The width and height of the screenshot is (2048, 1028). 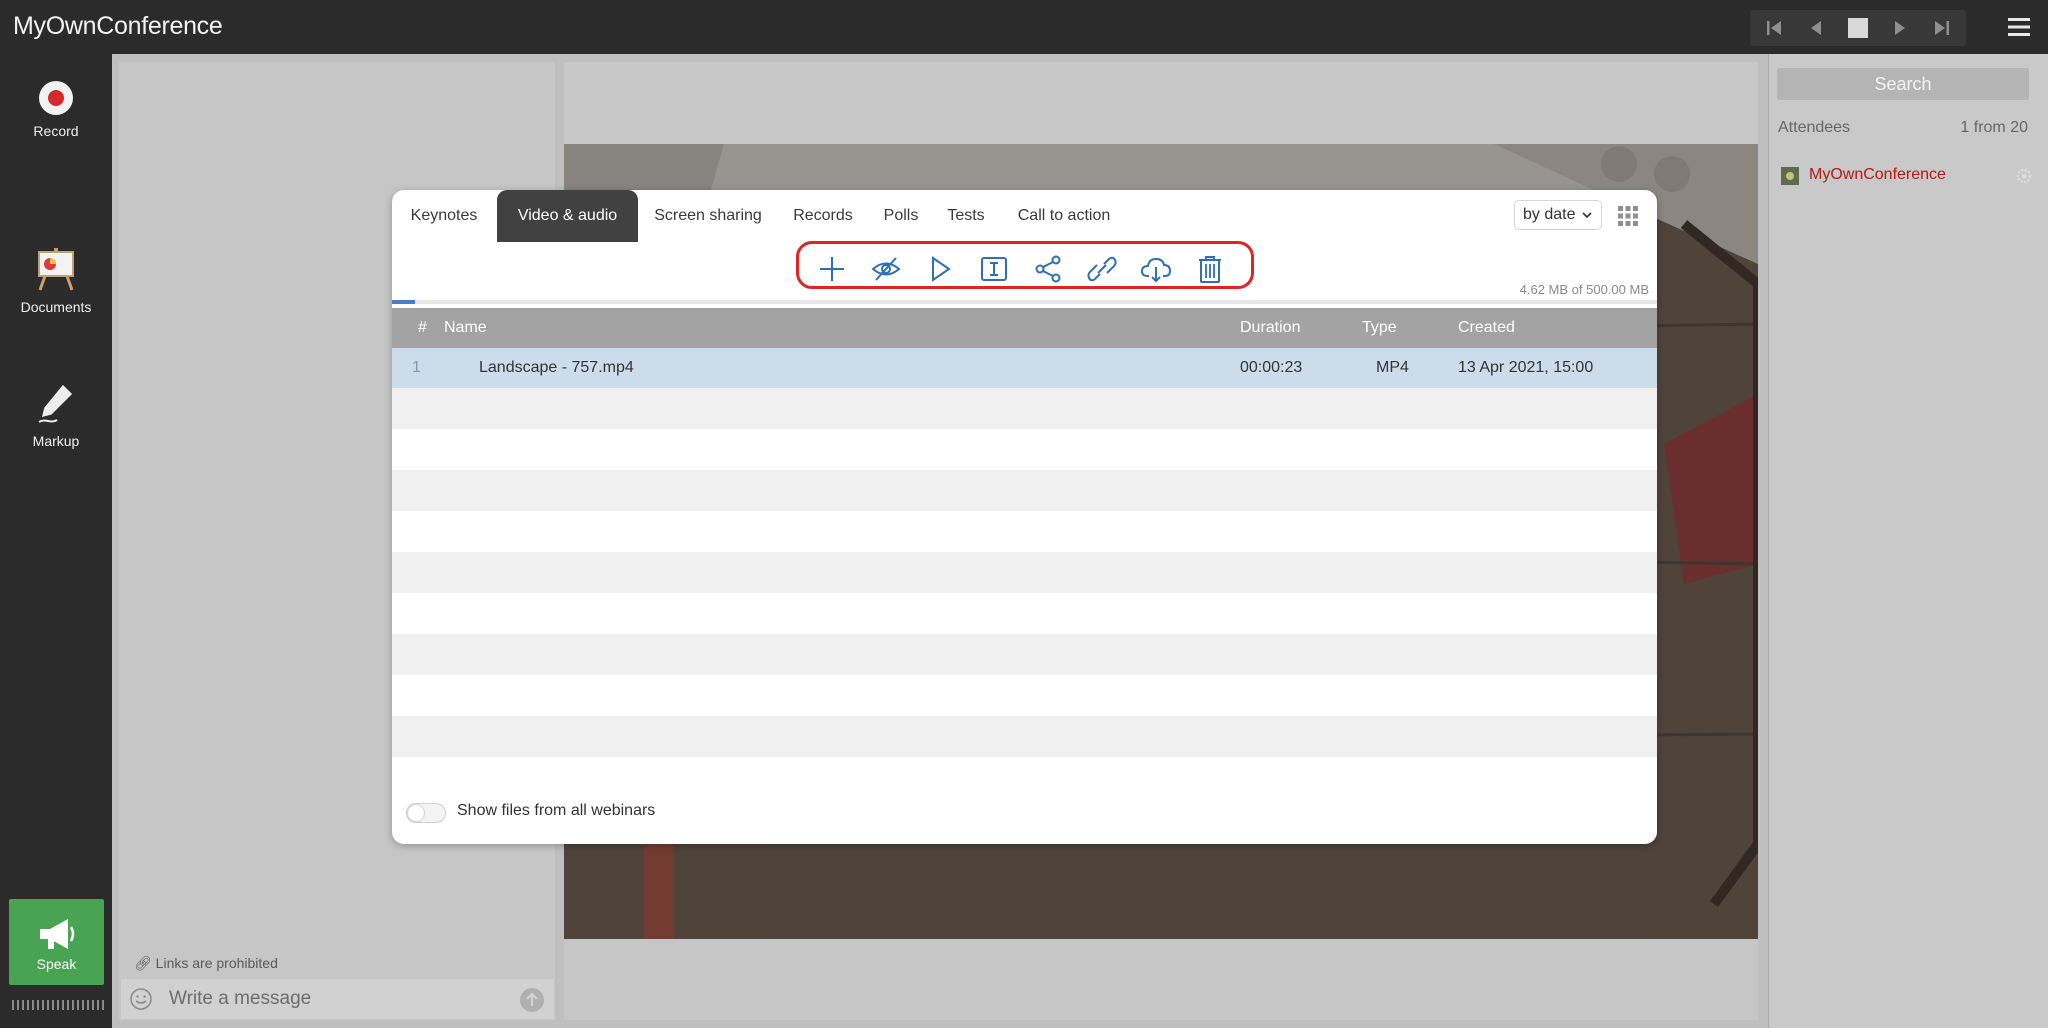 What do you see at coordinates (332, 999) in the screenshot?
I see `message-input` at bounding box center [332, 999].